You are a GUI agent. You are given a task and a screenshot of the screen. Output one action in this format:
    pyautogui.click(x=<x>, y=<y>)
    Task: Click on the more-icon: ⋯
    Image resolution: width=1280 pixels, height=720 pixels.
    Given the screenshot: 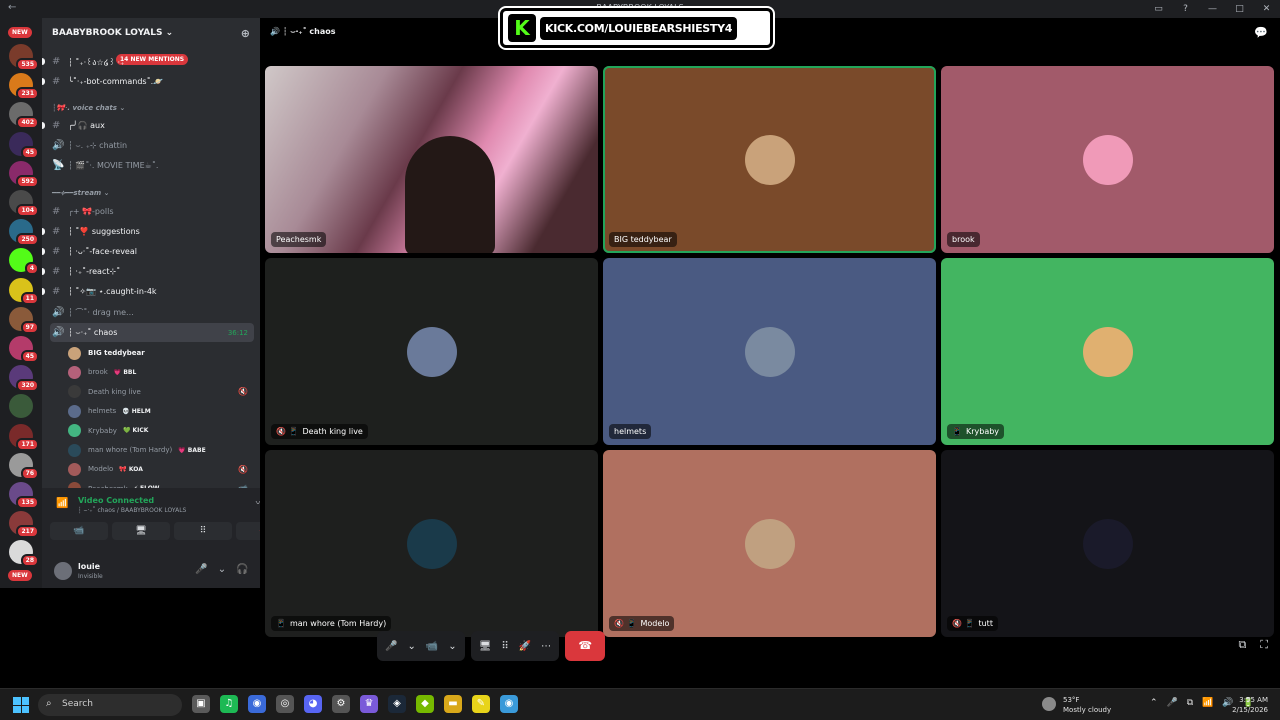 What is the action you would take?
    pyautogui.click(x=546, y=646)
    